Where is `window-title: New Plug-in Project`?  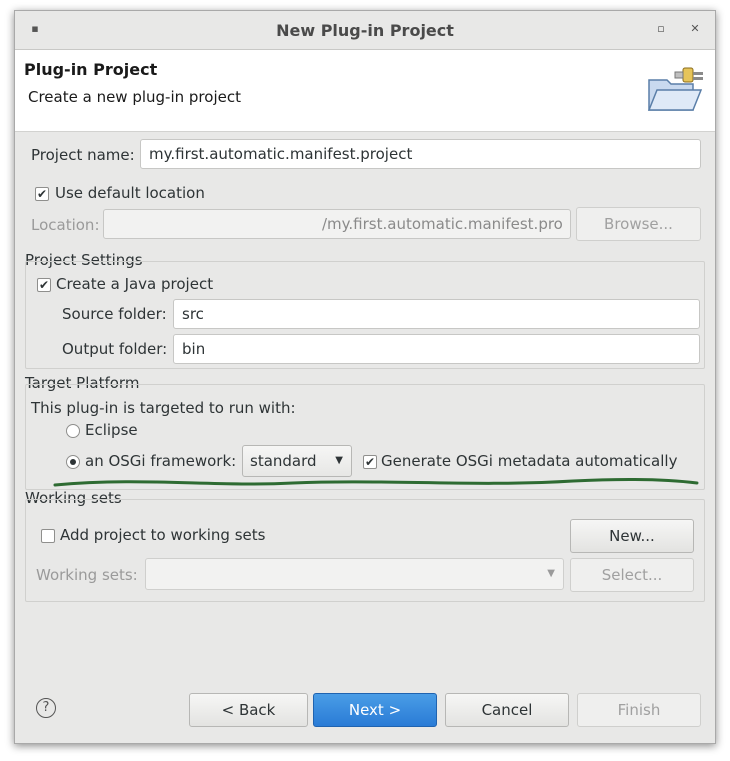
window-title: New Plug-in Project is located at coordinates (365, 30).